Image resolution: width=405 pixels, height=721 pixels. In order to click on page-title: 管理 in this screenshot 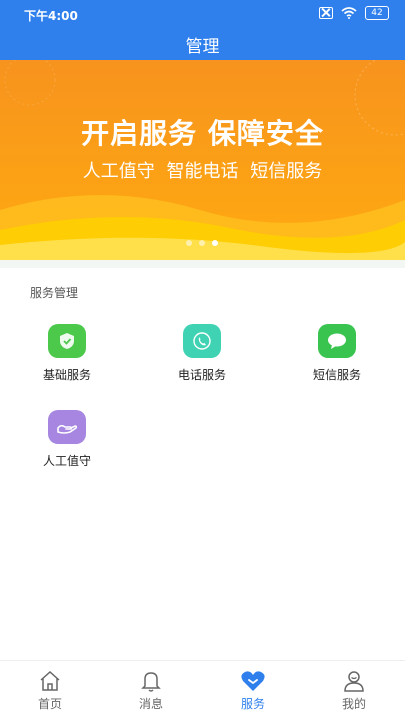, I will do `click(202, 47)`.